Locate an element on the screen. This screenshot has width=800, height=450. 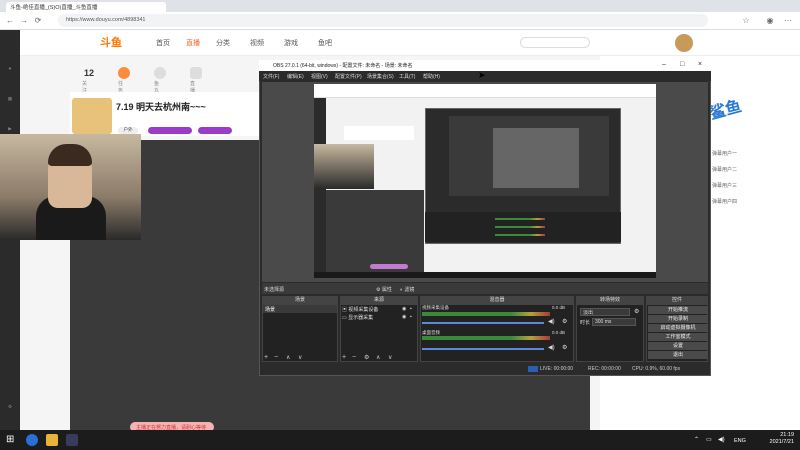
browser-tab: 斗鱼-绝佳直播_(S)O)直播_斗鱼直播 is located at coordinates (86, 7).